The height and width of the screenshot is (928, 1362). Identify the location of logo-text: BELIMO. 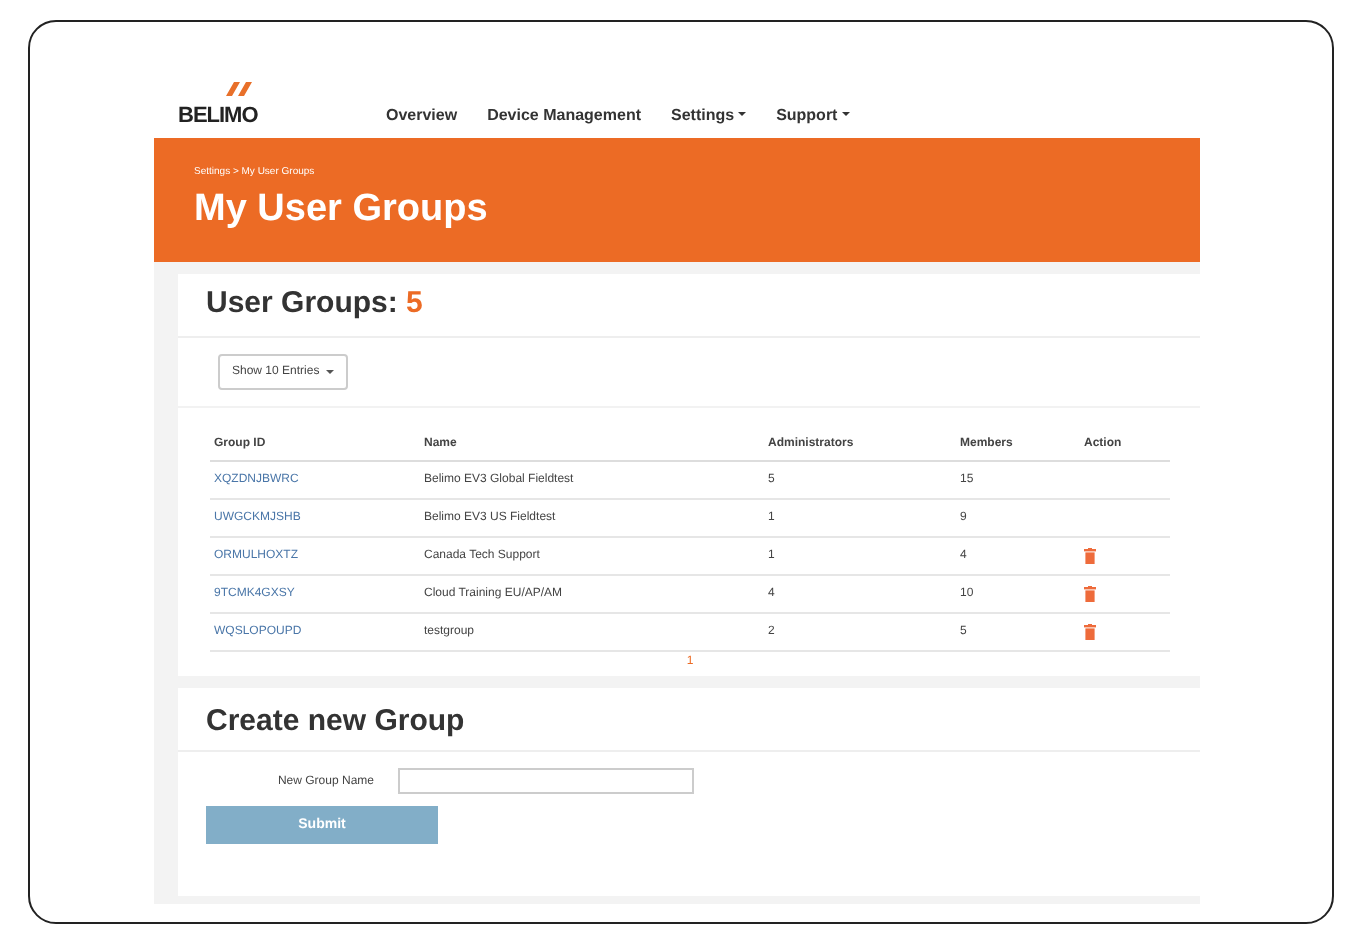
(218, 116).